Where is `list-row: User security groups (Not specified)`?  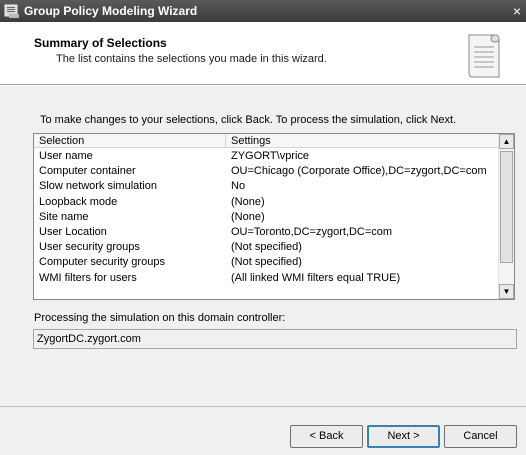 list-row: User security groups (Not specified) is located at coordinates (266, 247).